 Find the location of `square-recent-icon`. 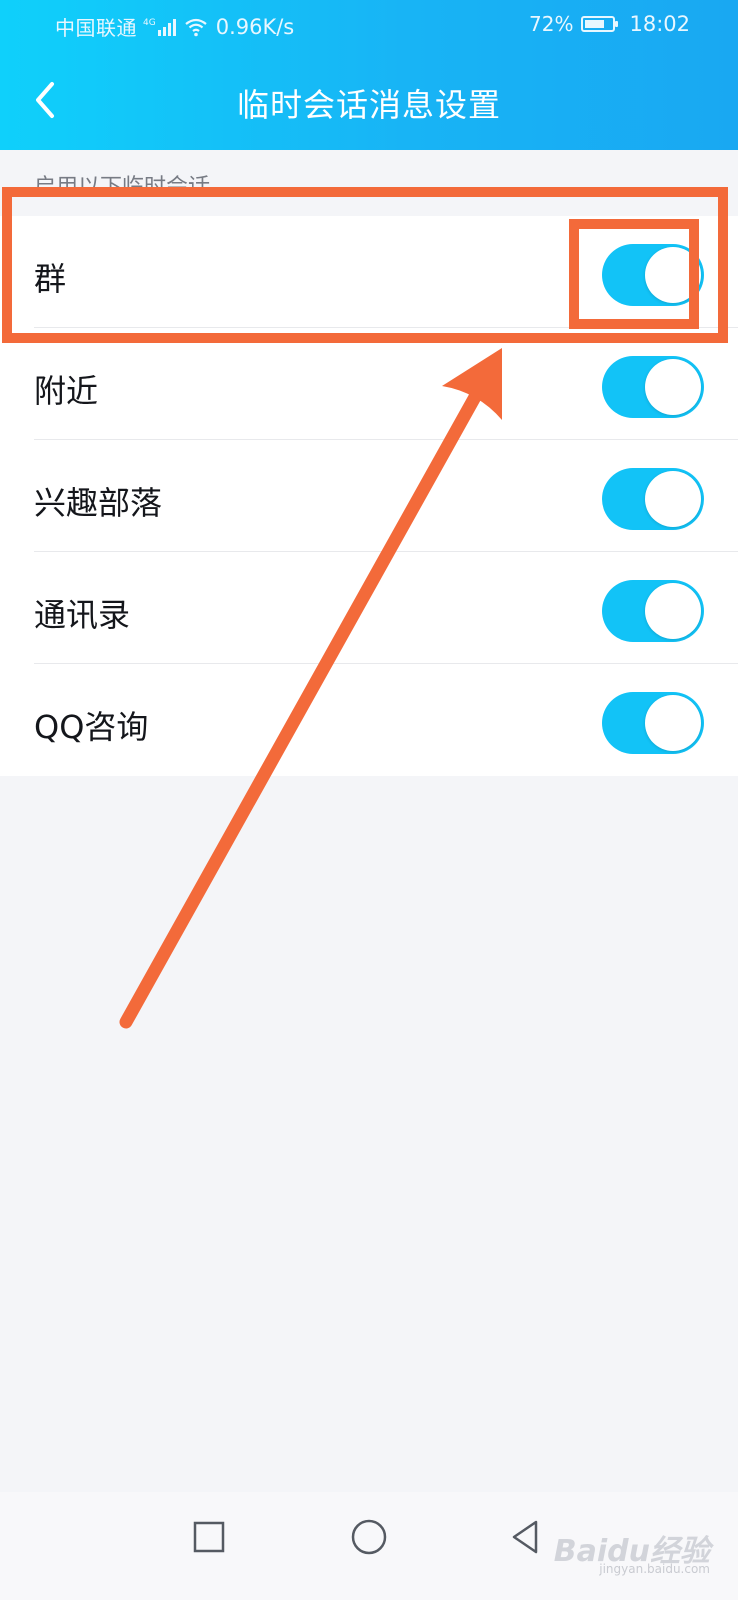

square-recent-icon is located at coordinates (209, 1537).